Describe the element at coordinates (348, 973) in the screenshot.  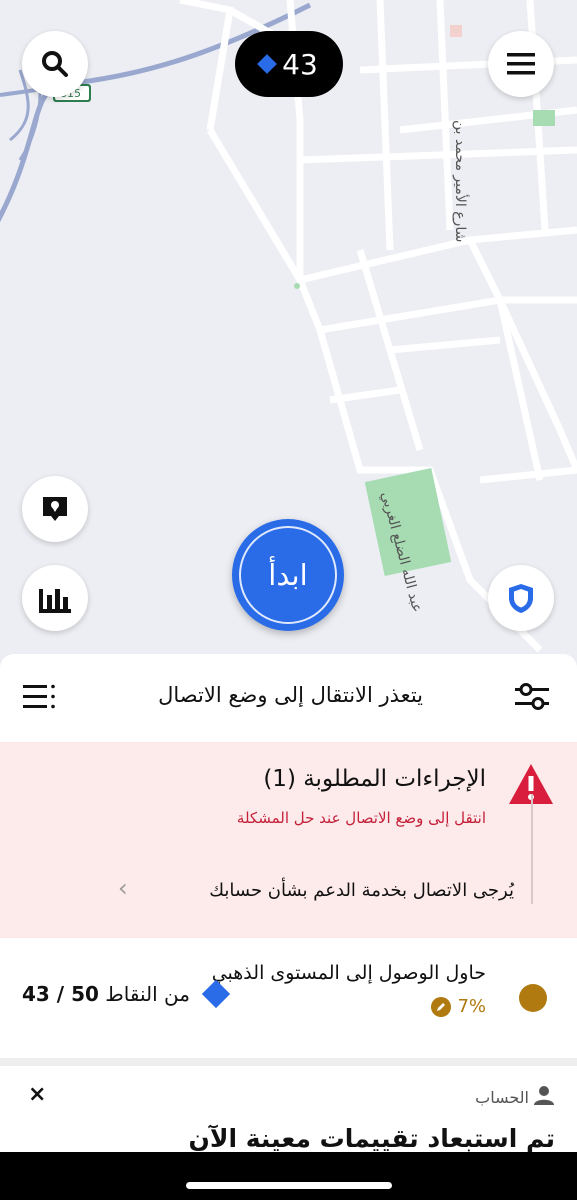
I see `level-goal-title: حاول الوصول إلى المستوى الذهبي` at that location.